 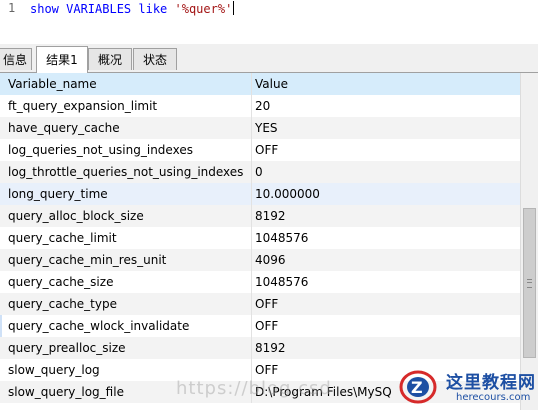 I want to click on watermark-site-title: 这里教程网, so click(x=491, y=383).